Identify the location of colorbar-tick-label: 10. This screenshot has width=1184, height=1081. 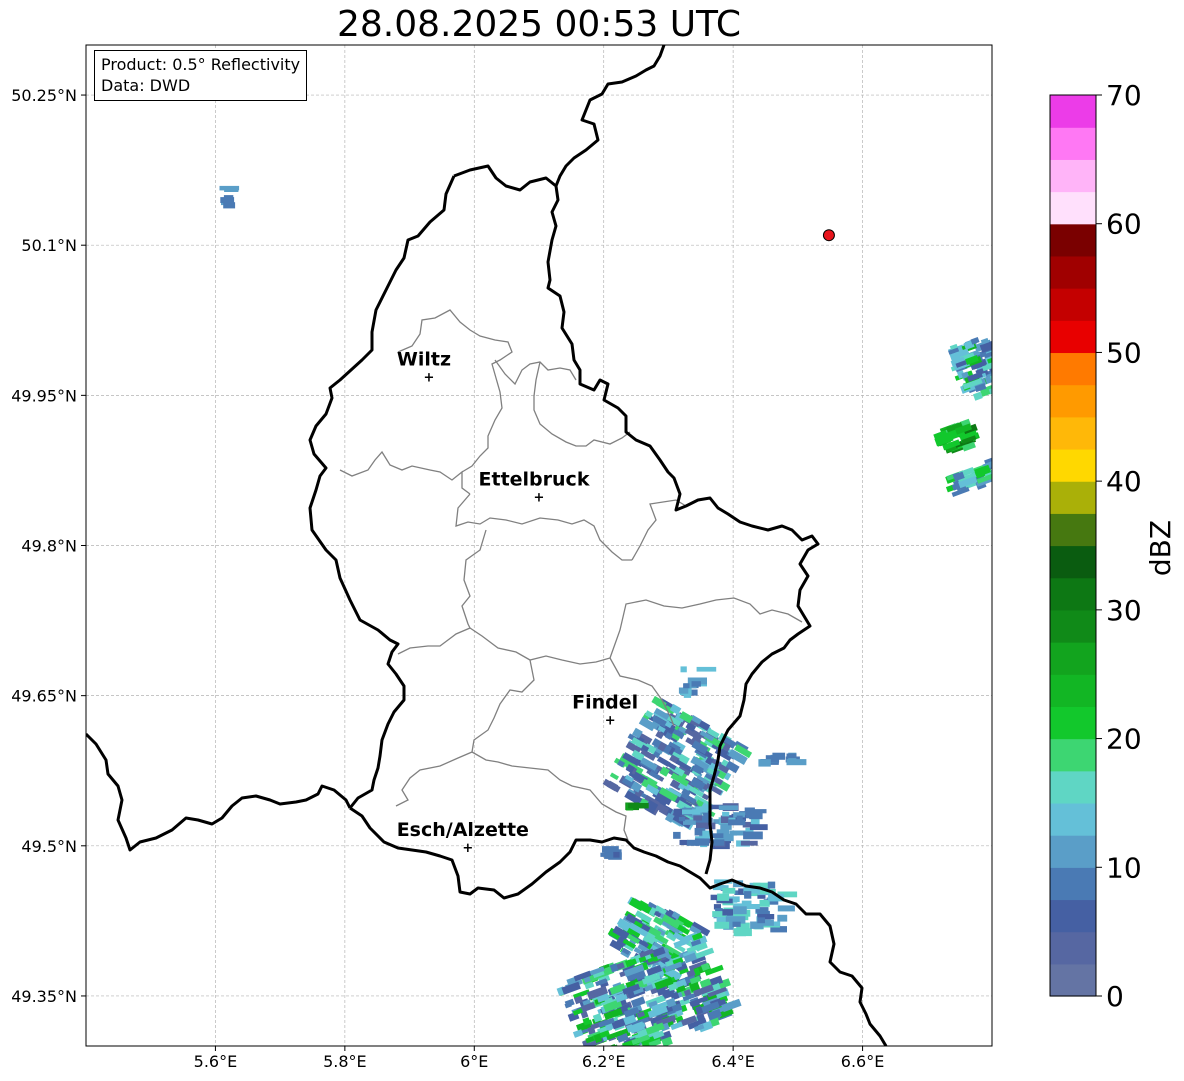
(1124, 867).